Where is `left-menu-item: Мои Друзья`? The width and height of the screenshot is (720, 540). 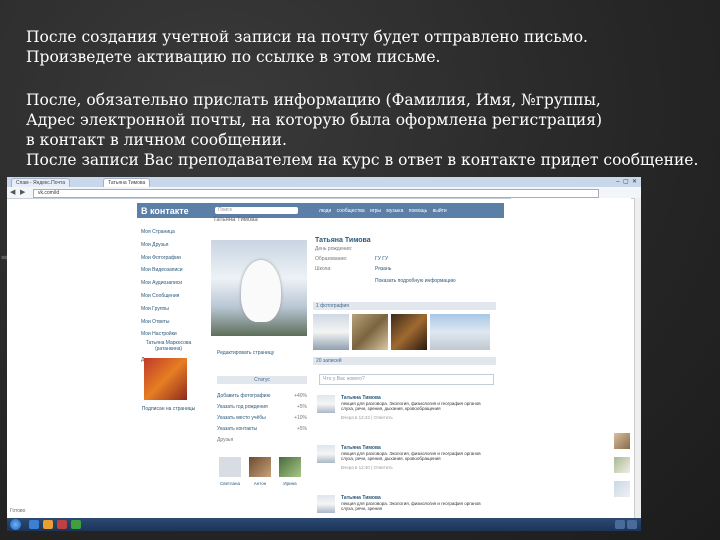 left-menu-item: Мои Друзья is located at coordinates (171, 245).